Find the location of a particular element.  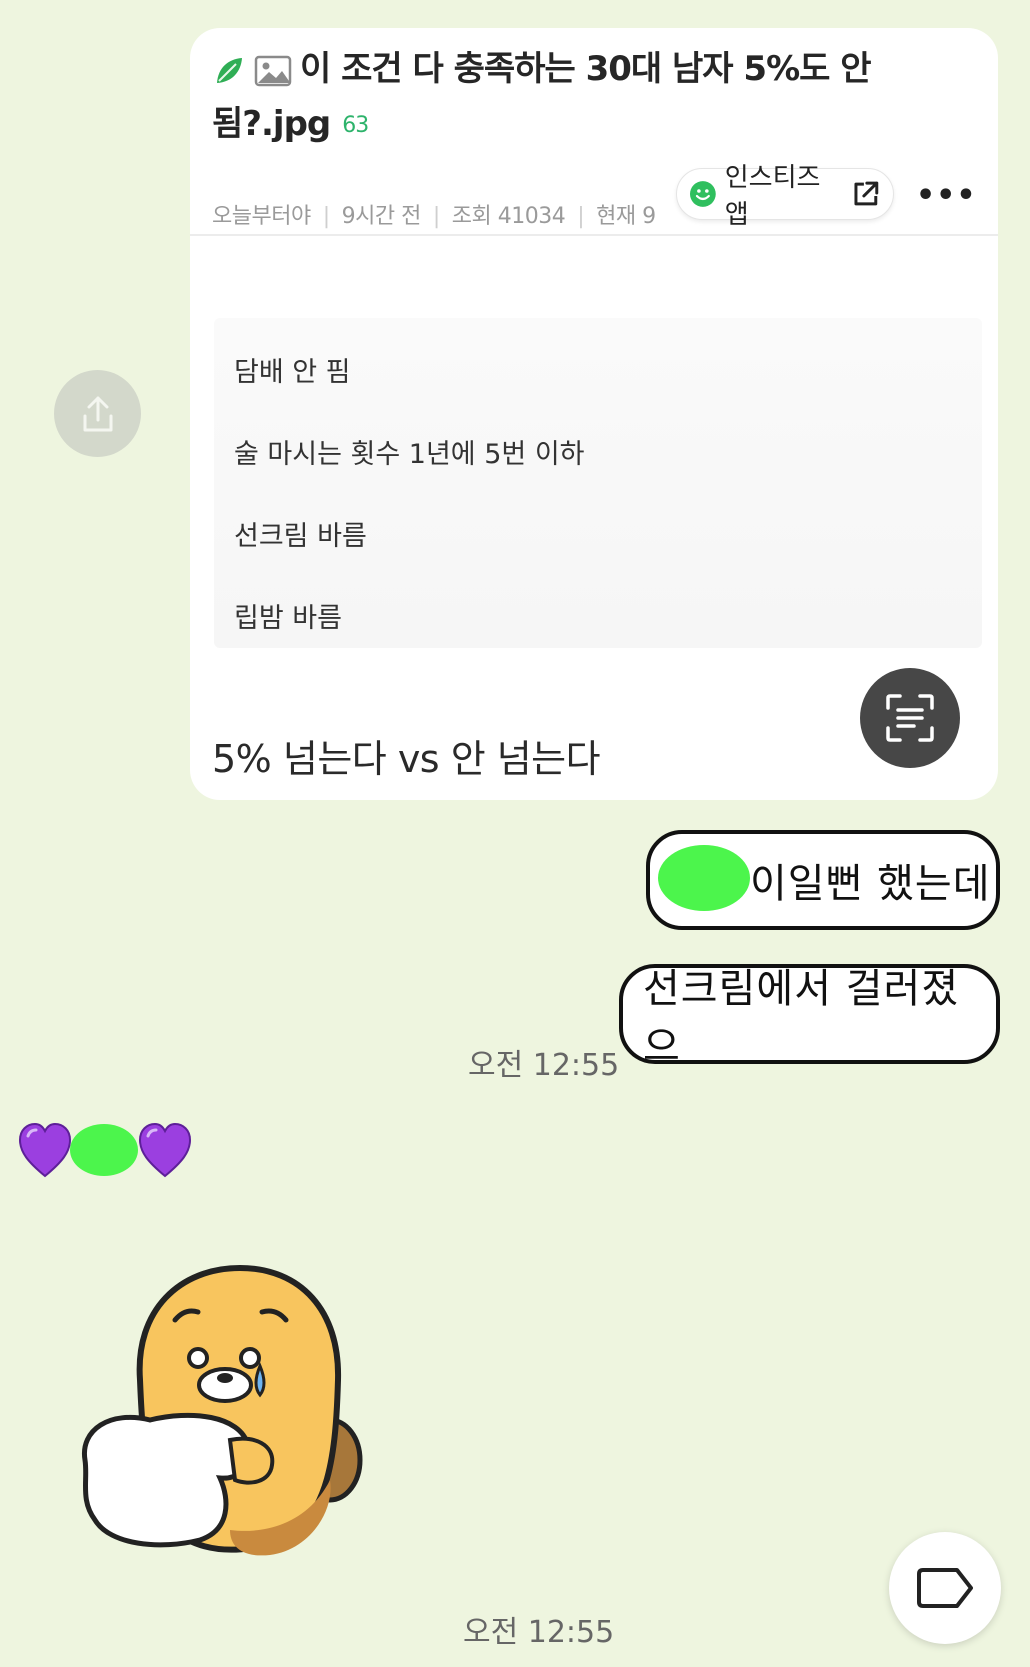

open-app-button: 인스티즈앱 is located at coordinates (785, 196).